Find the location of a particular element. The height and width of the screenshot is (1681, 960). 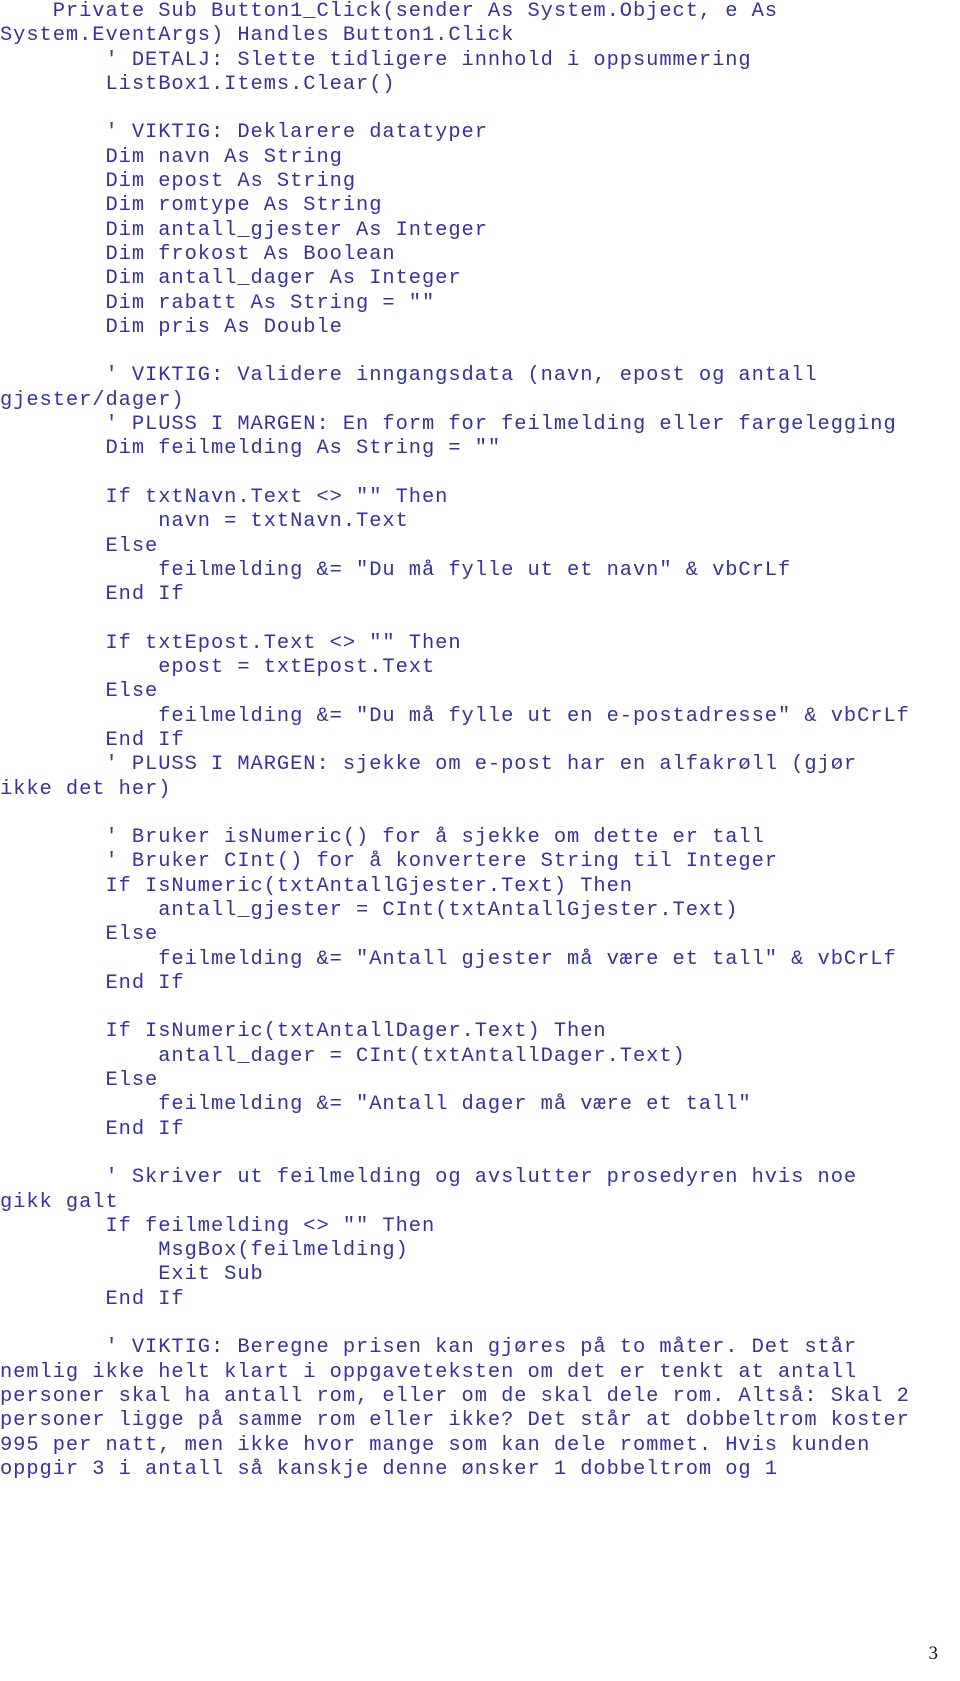

page-number: 3 is located at coordinates (933, 1653).